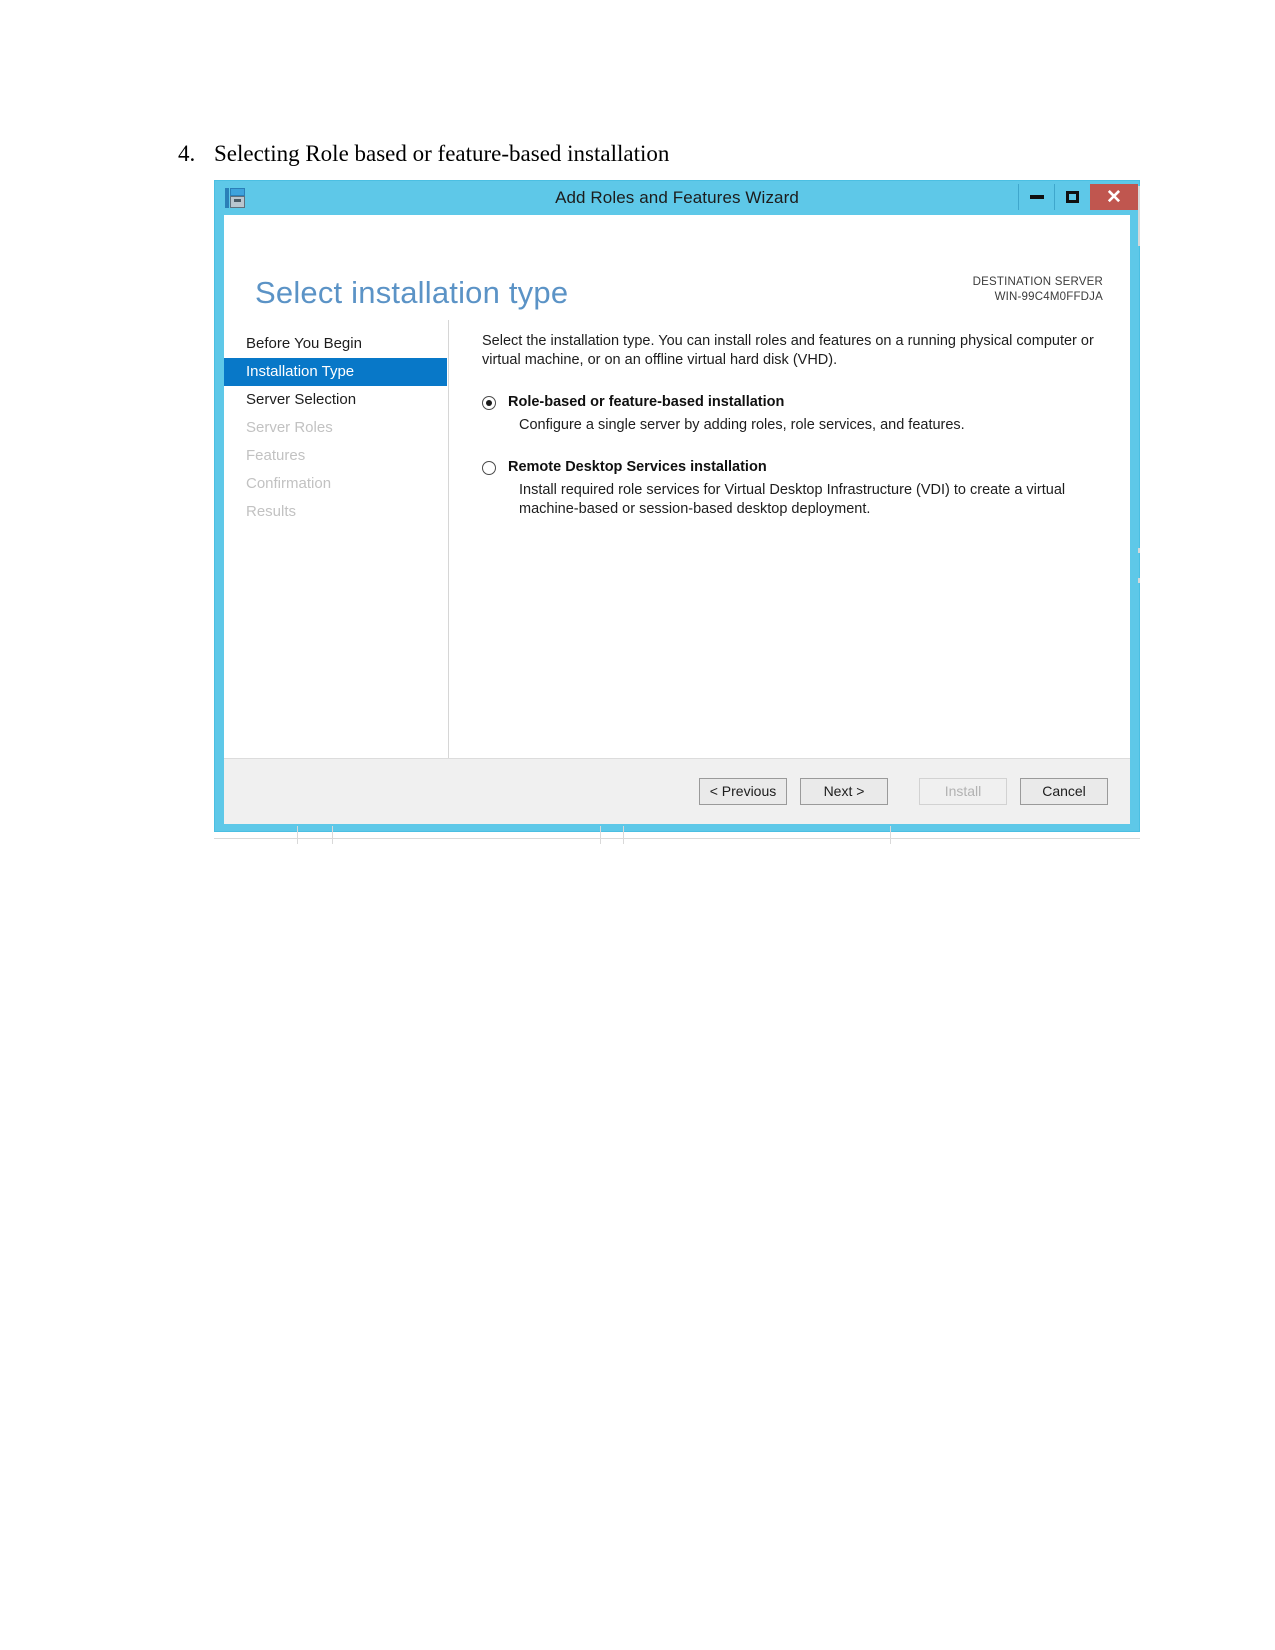 The image size is (1275, 1650). Describe the element at coordinates (412, 292) in the screenshot. I see `page-title: Select installation type` at that location.